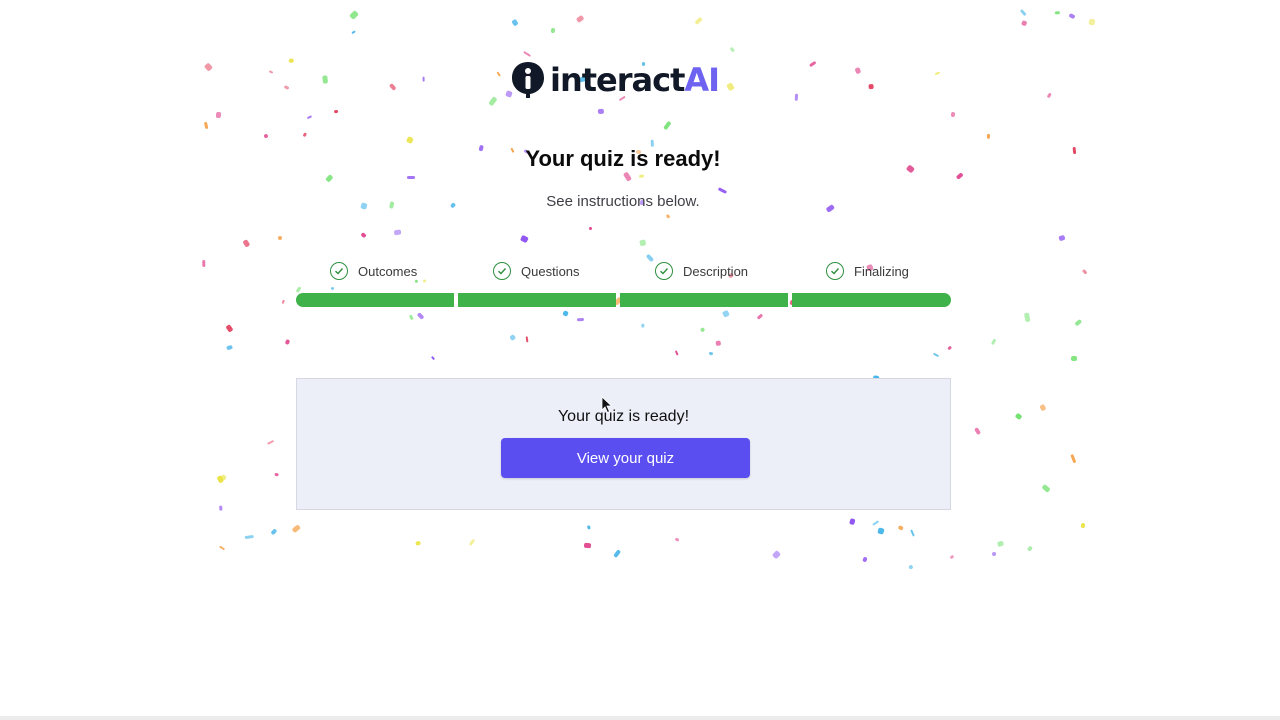 The width and height of the screenshot is (1280, 720). What do you see at coordinates (550, 271) in the screenshot?
I see `step-label: Questions` at bounding box center [550, 271].